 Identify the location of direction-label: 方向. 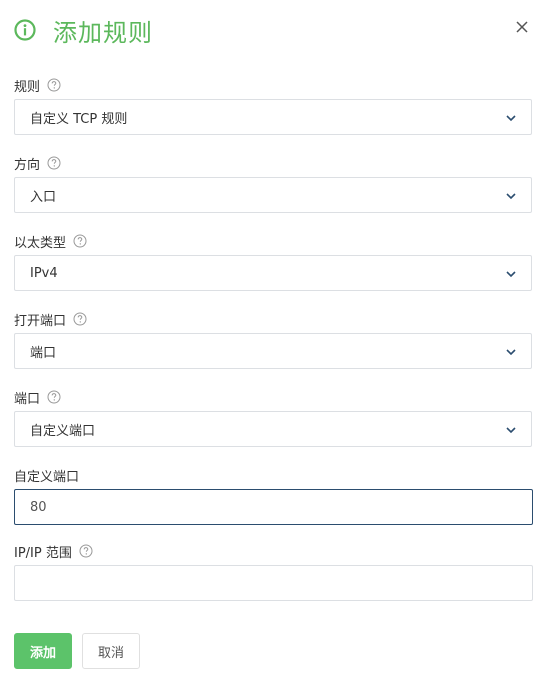
(37, 163).